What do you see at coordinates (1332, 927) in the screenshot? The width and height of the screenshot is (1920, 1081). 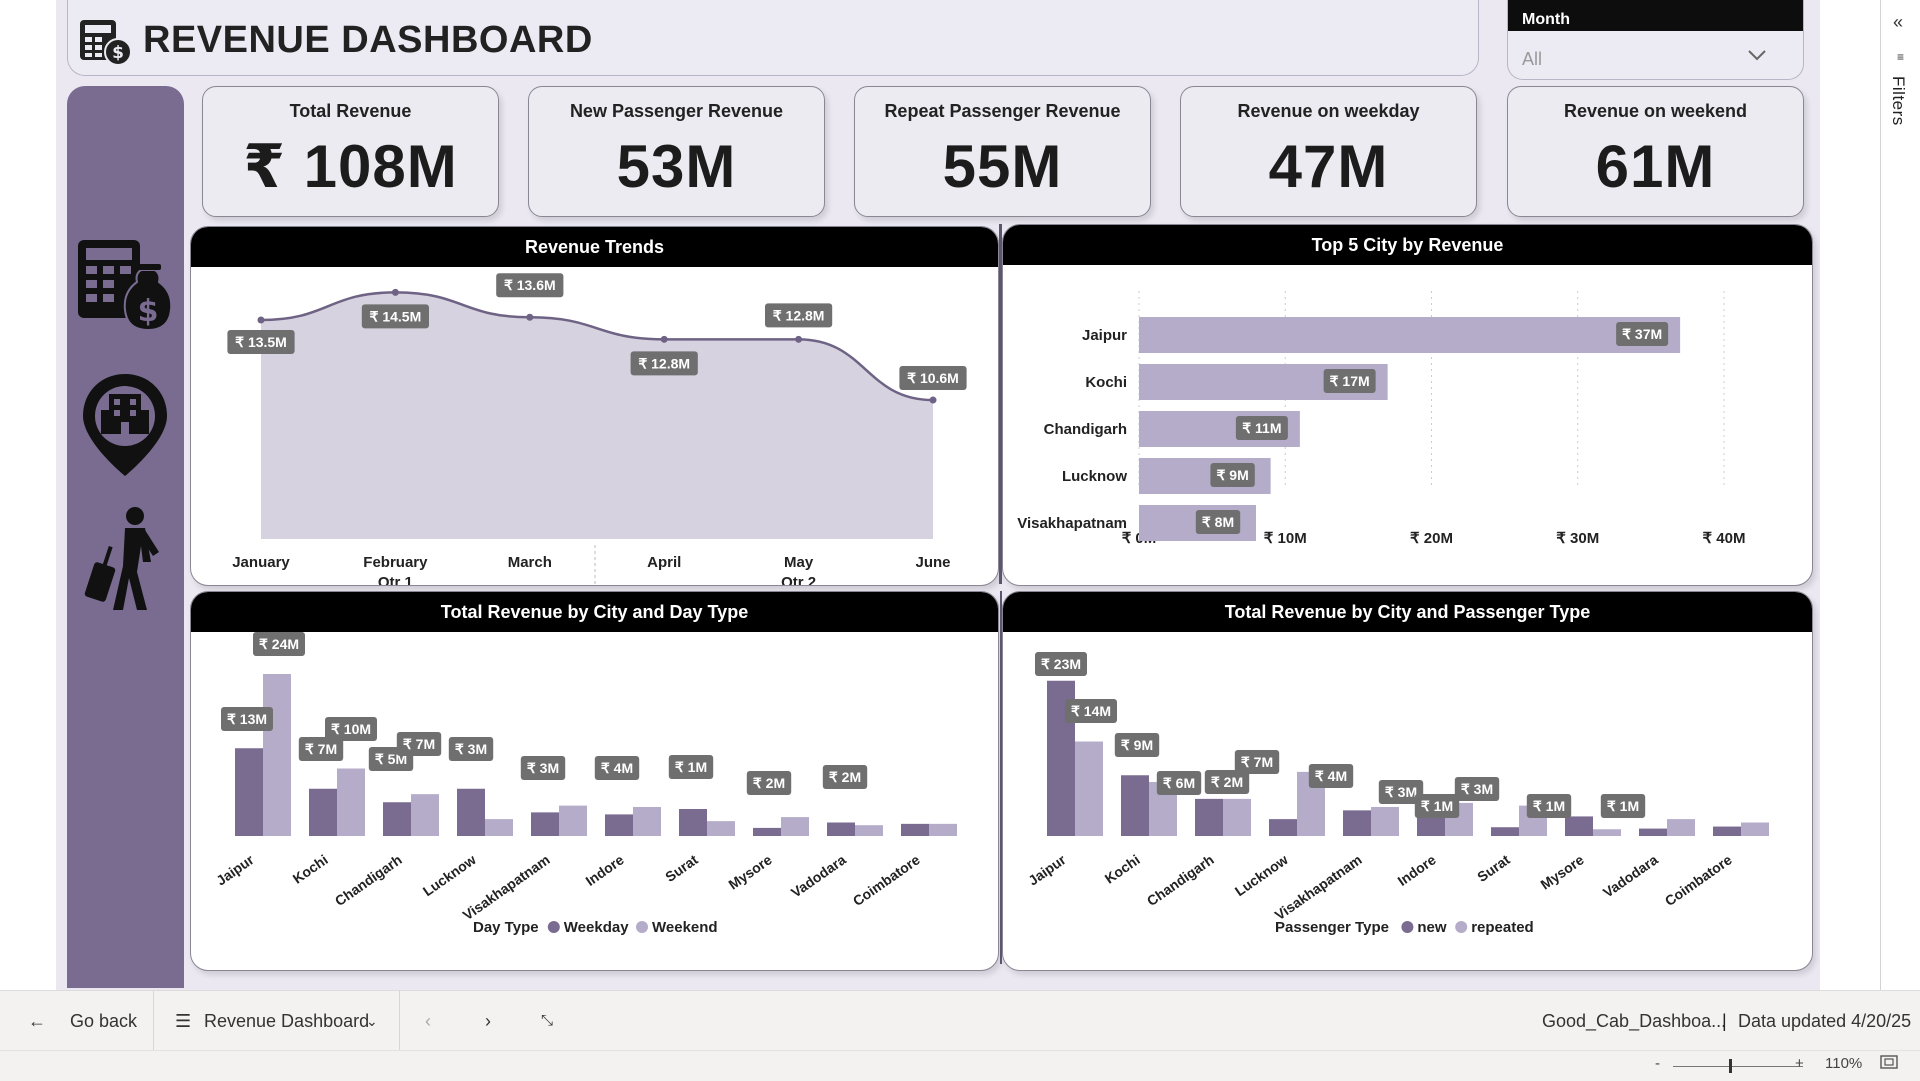 I see `legend-title: Passenger Type` at bounding box center [1332, 927].